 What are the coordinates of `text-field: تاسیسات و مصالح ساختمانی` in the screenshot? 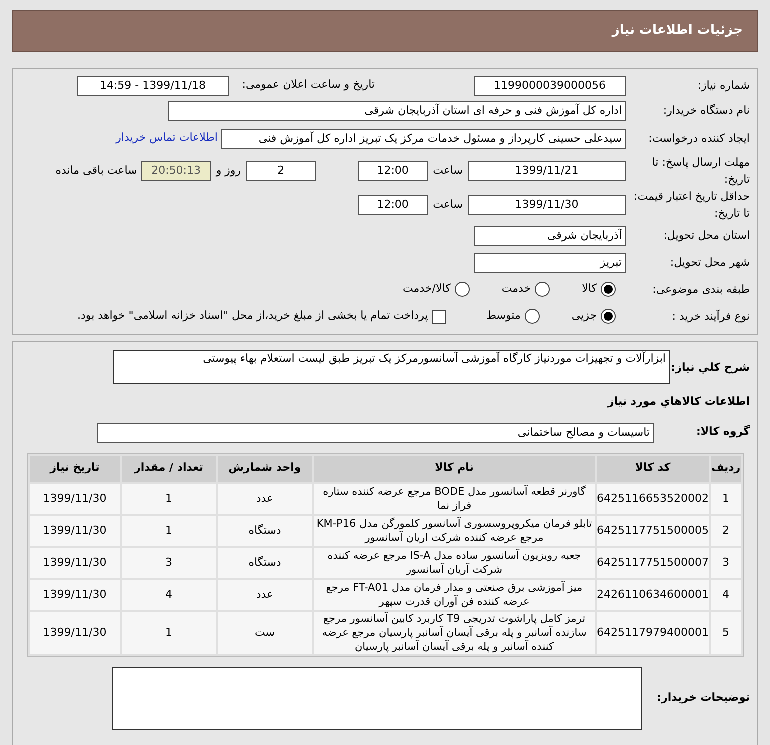 It's located at (375, 432).